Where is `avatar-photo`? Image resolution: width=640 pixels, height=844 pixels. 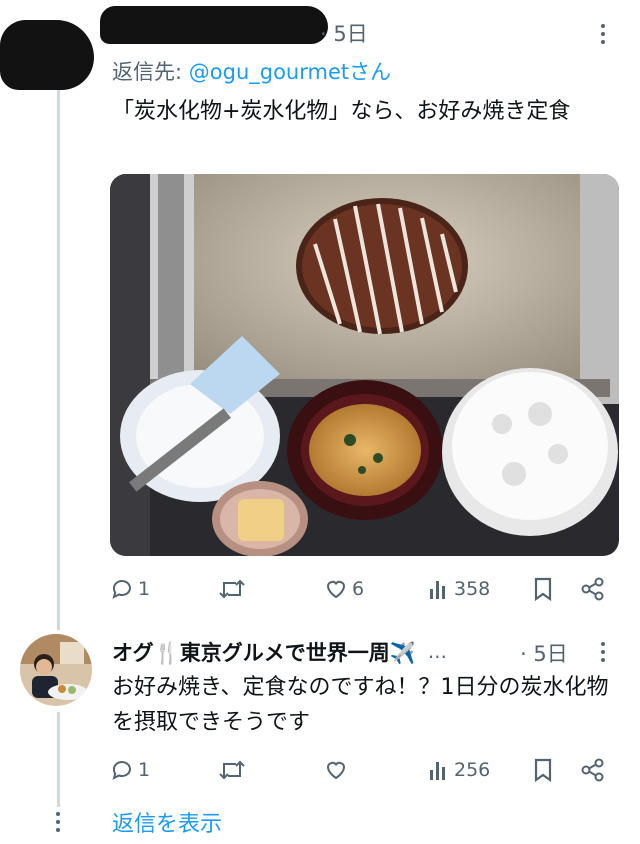 avatar-photo is located at coordinates (56, 670).